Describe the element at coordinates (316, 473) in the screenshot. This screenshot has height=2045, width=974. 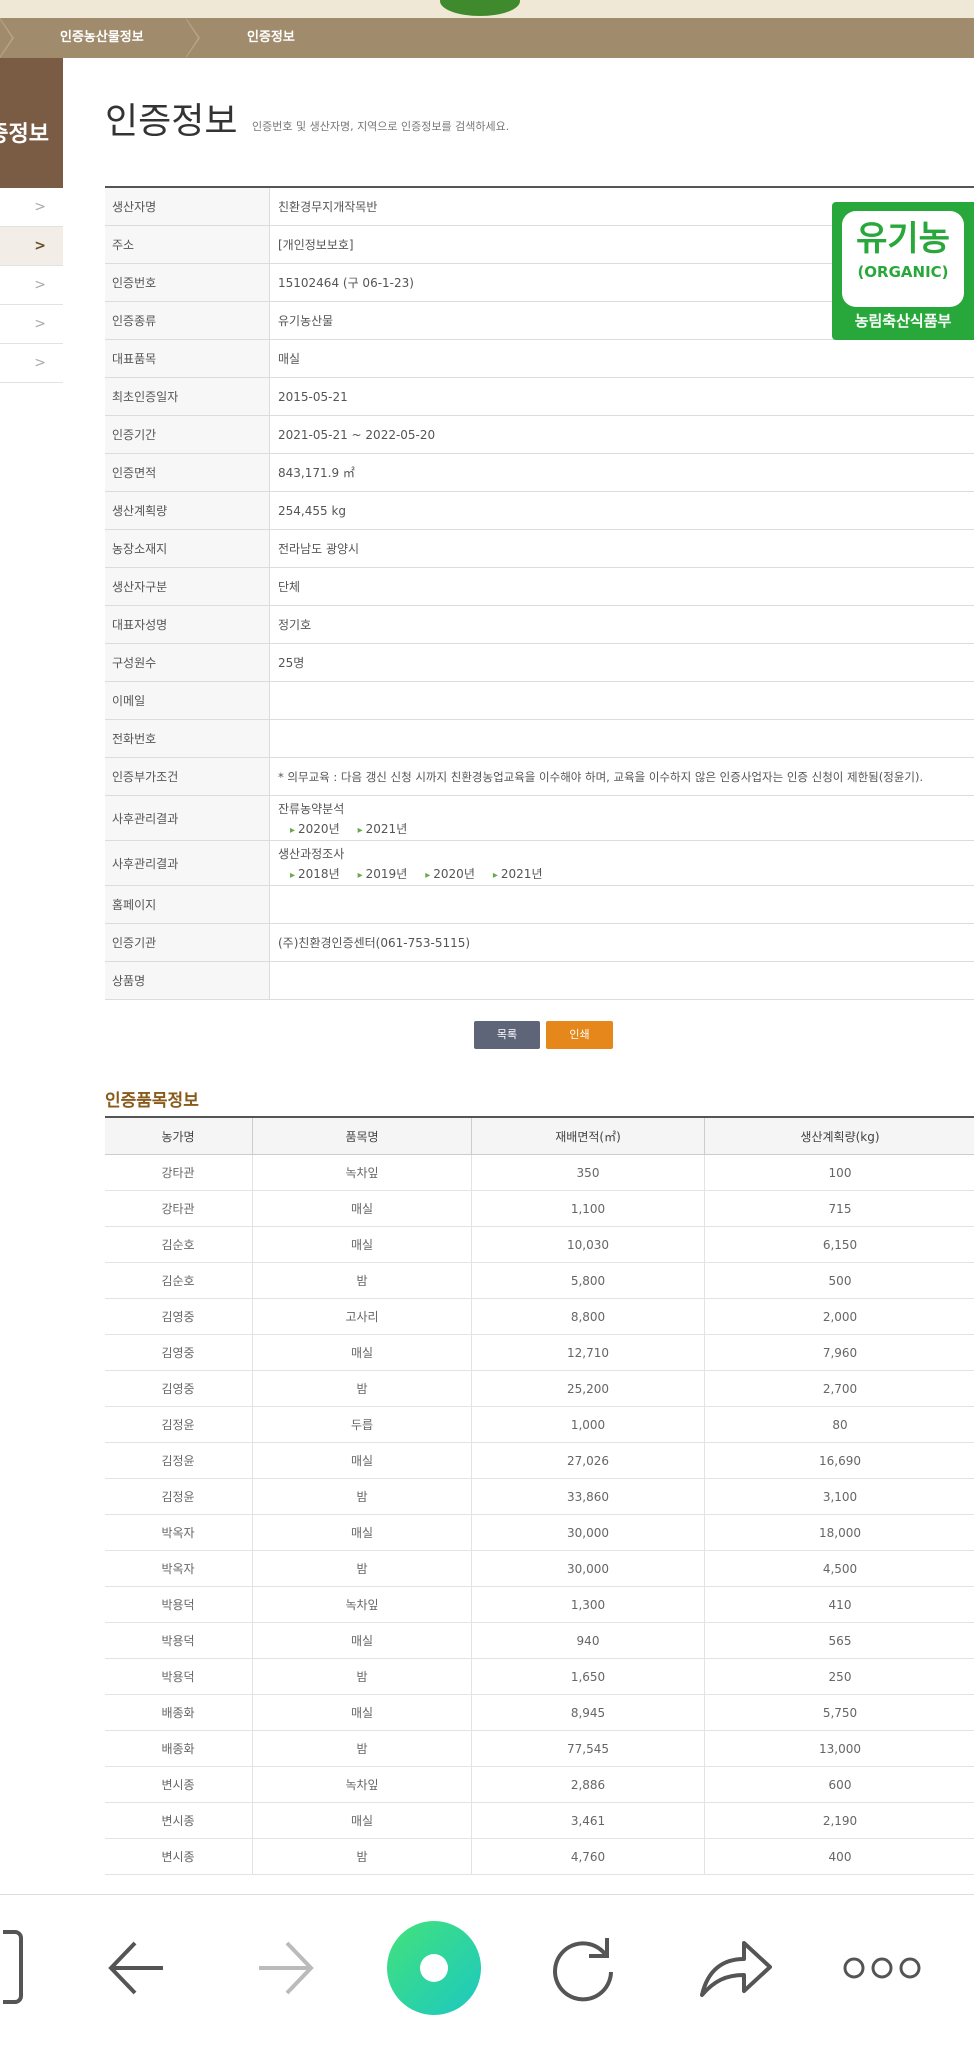
I see `info-value: 843,171.9 ㎡` at that location.